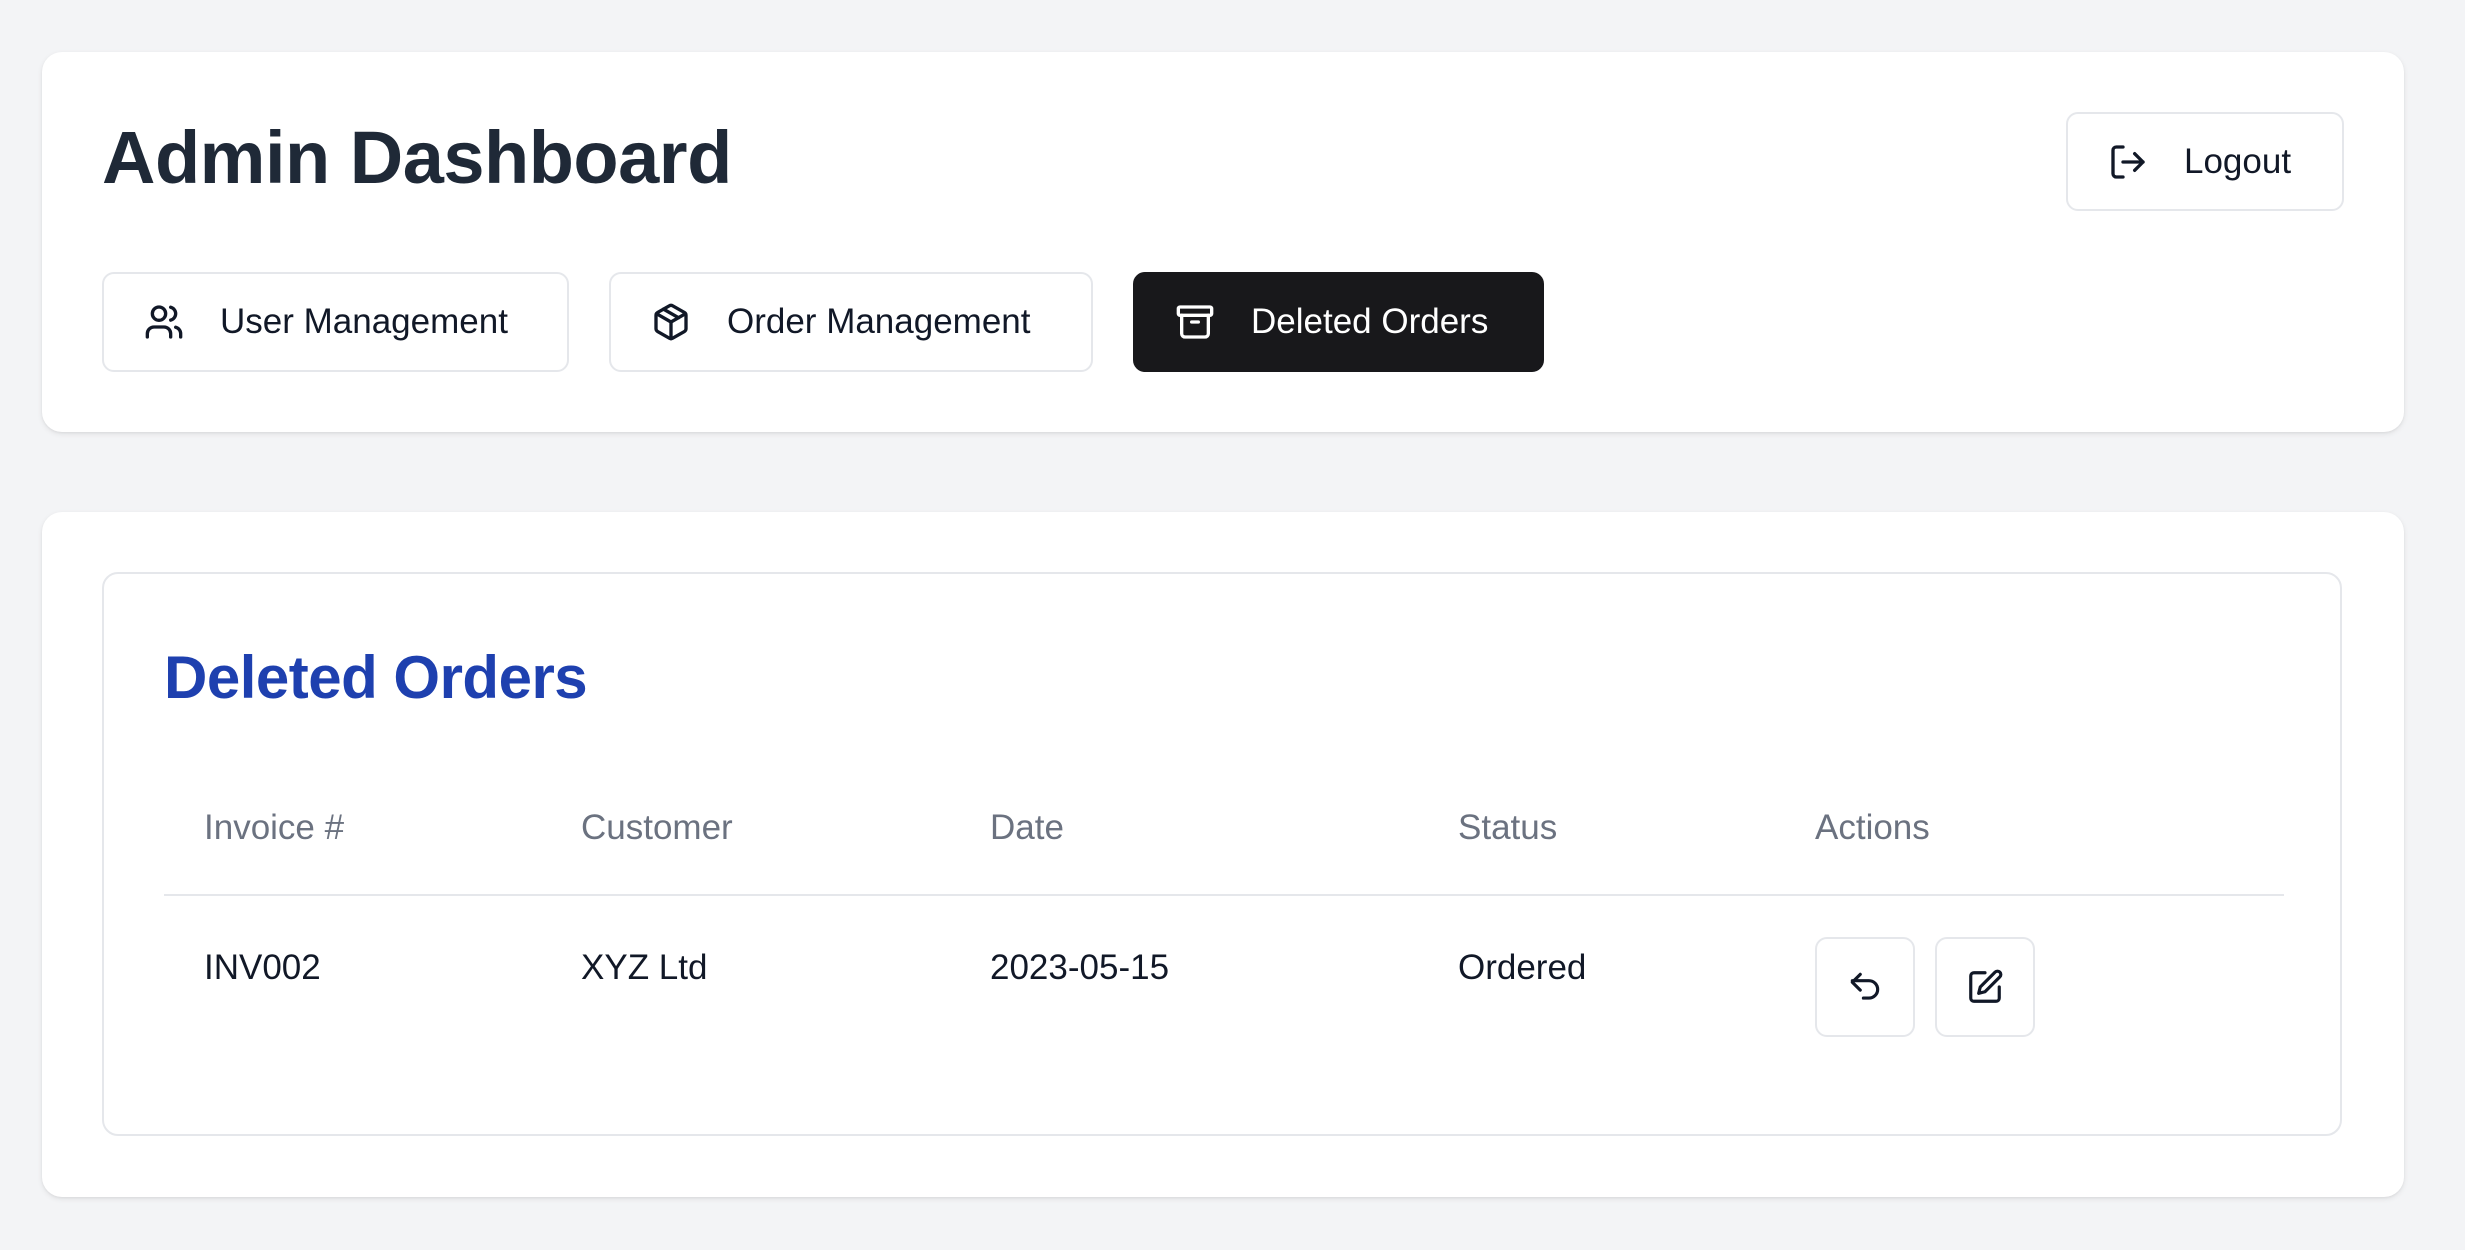  I want to click on logout-icon, so click(2128, 162).